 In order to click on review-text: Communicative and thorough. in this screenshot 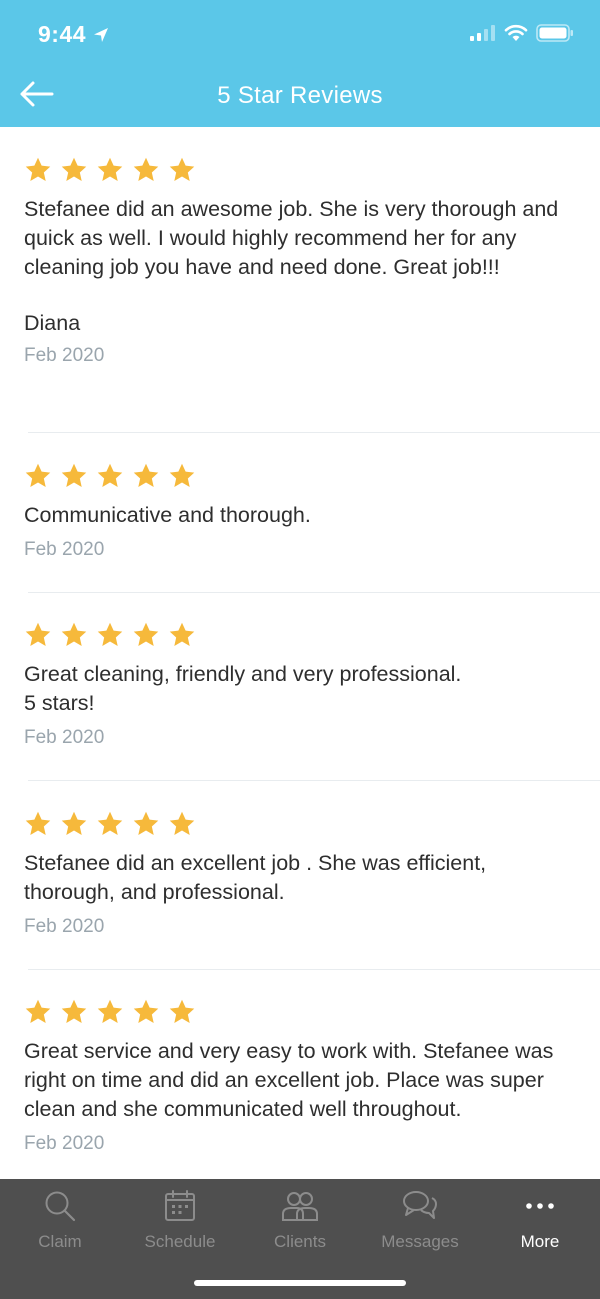, I will do `click(167, 515)`.